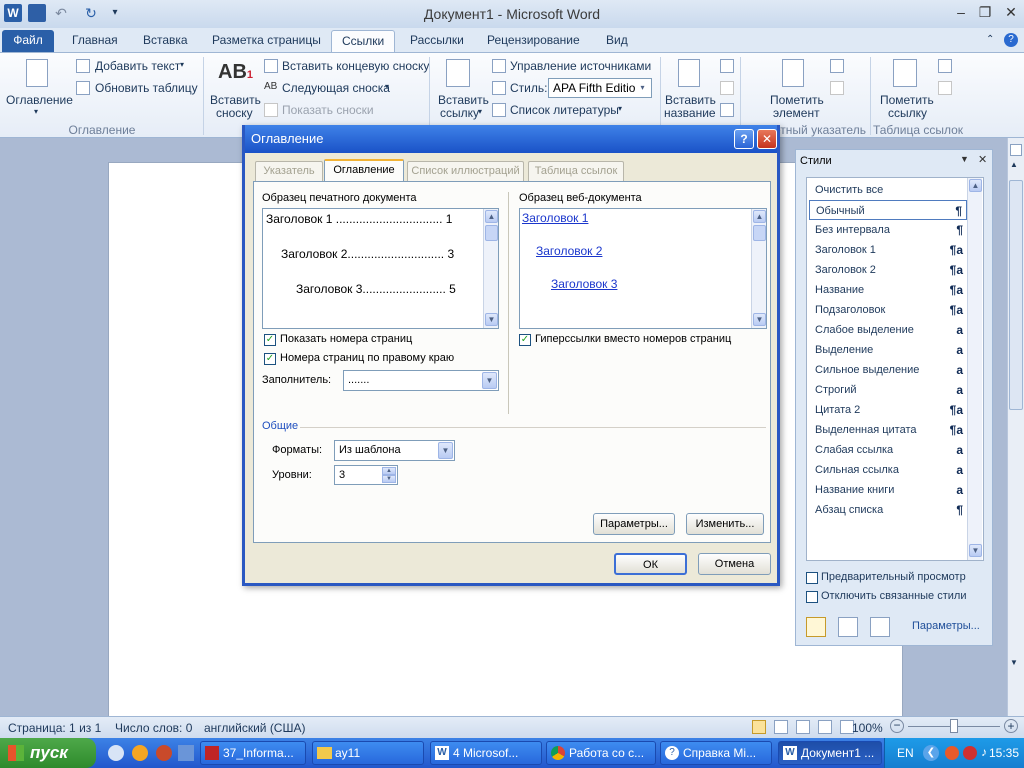  What do you see at coordinates (990, 39) in the screenshot?
I see `minimize-ribbon-icon: ⌃` at bounding box center [990, 39].